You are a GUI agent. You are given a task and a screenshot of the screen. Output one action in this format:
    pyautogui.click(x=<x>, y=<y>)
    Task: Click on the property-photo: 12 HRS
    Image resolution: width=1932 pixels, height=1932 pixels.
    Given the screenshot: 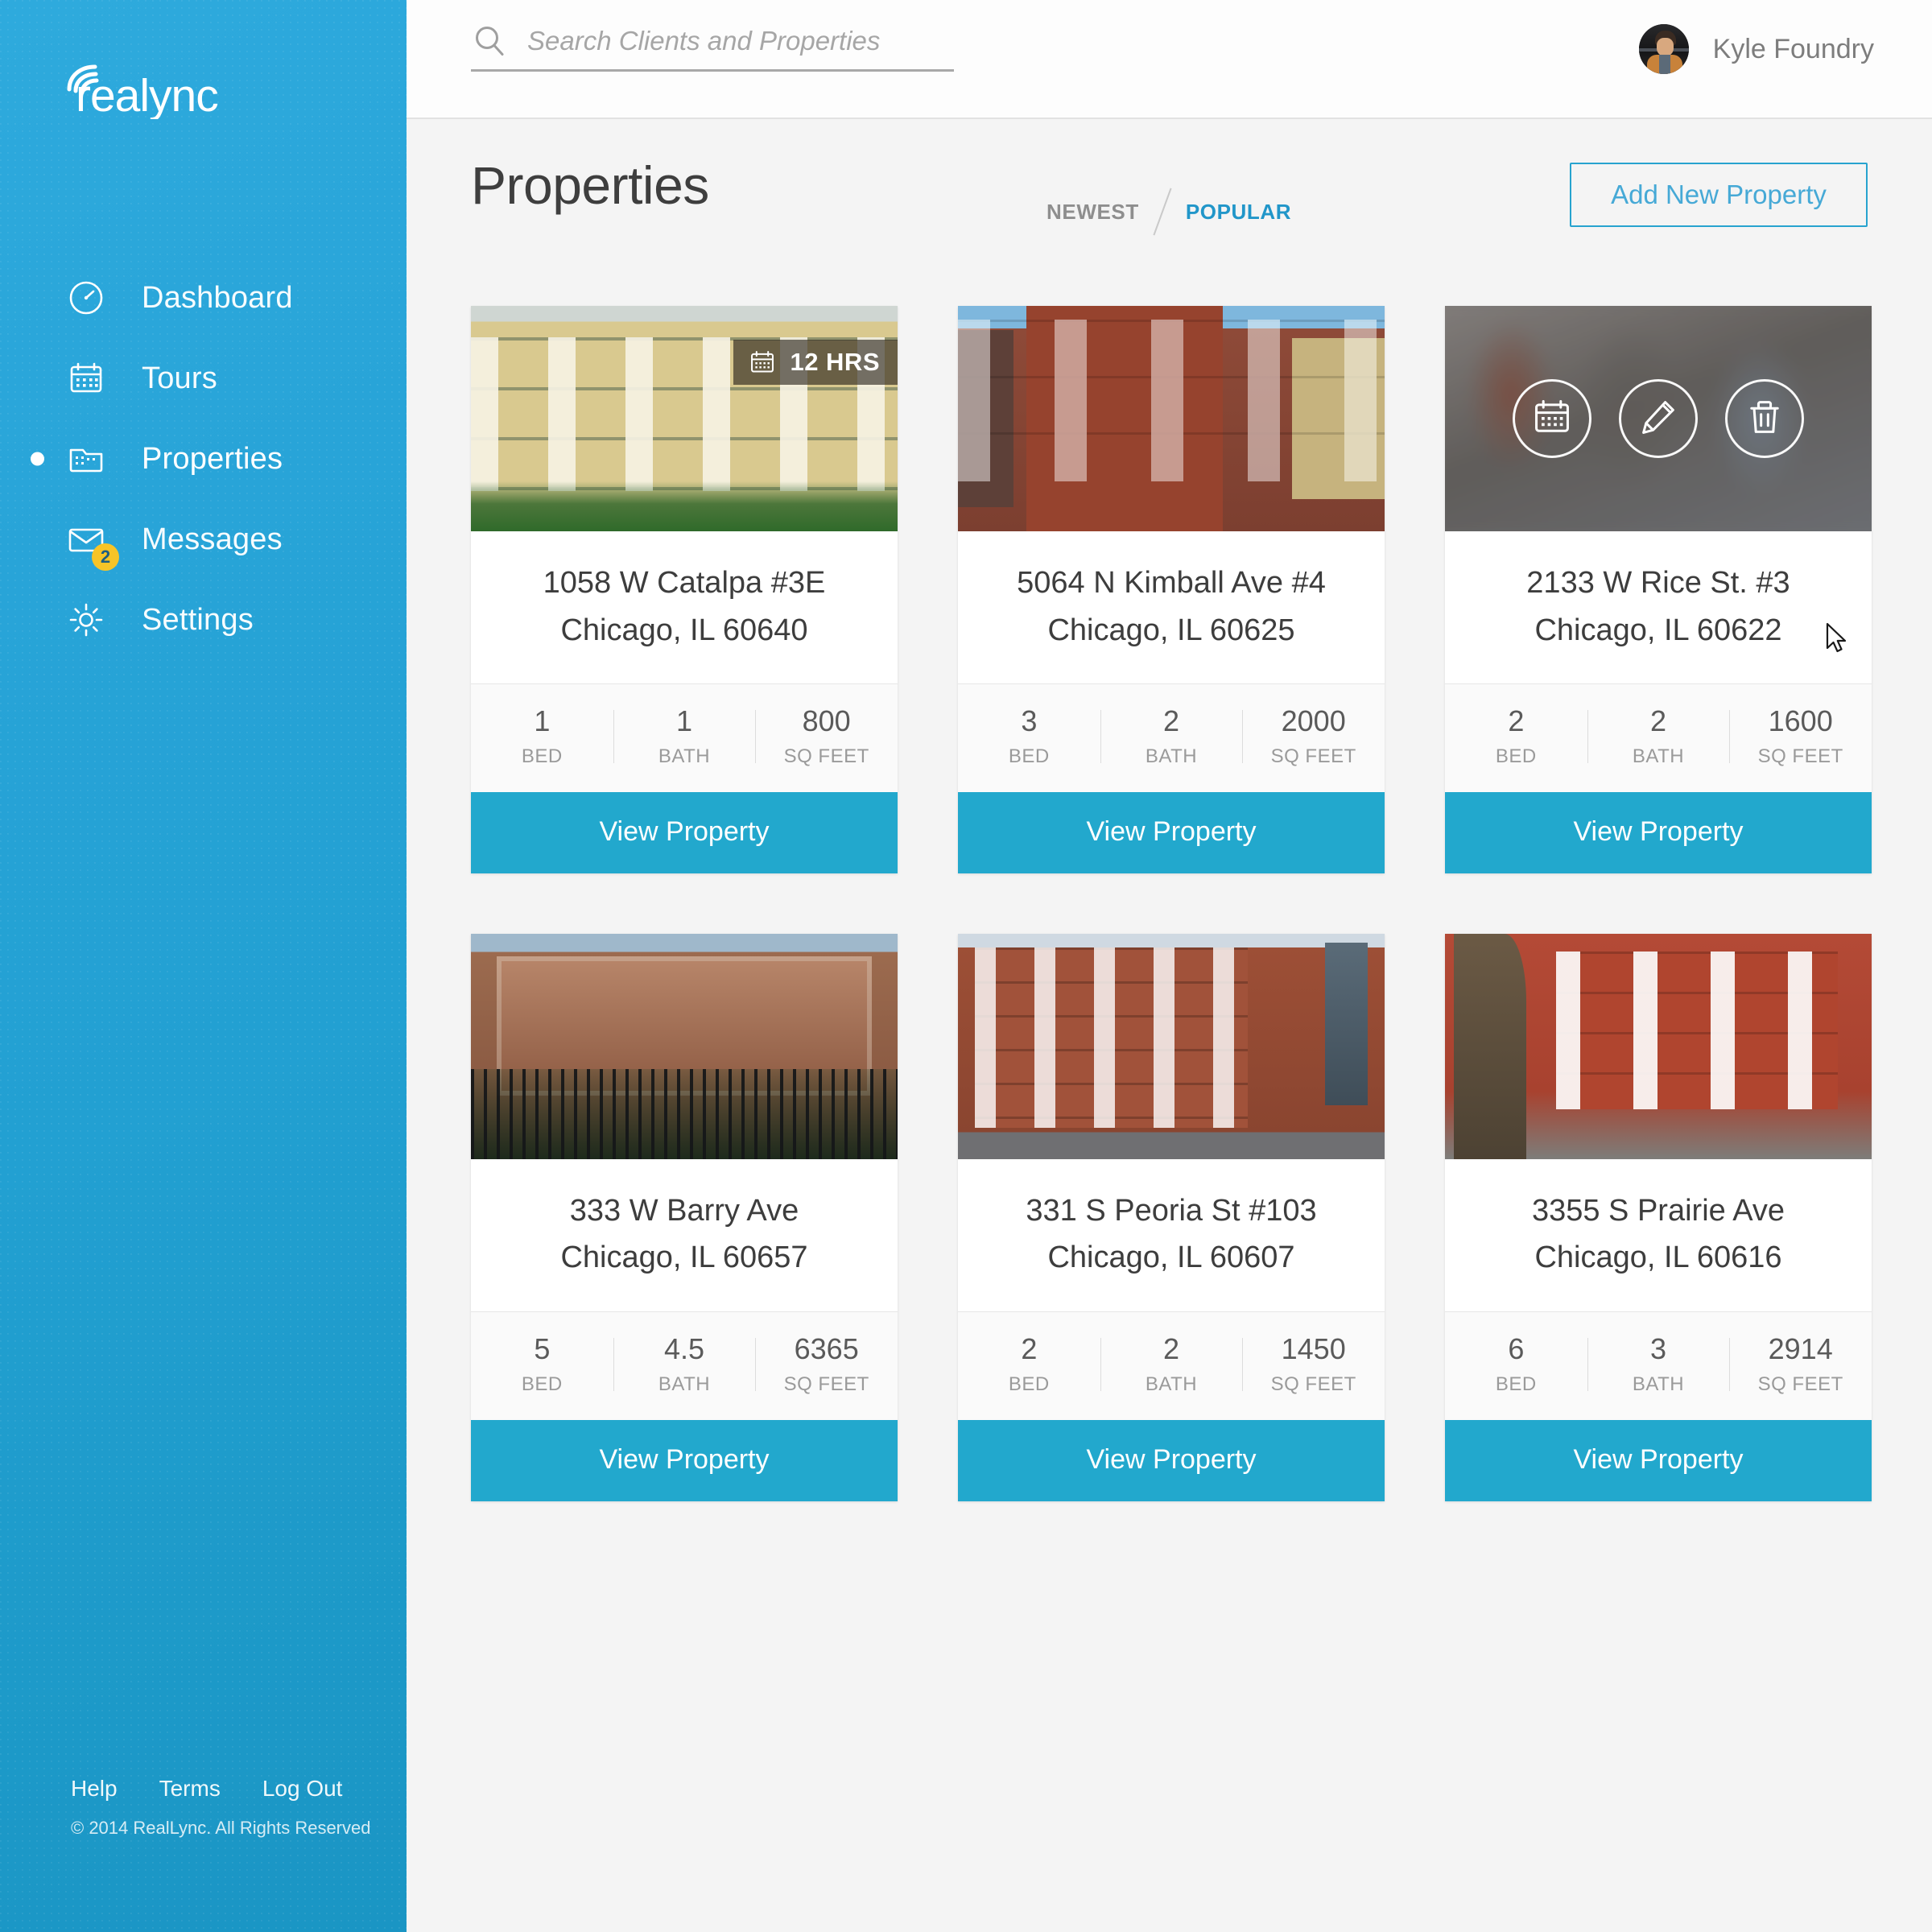 What is the action you would take?
    pyautogui.click(x=684, y=418)
    